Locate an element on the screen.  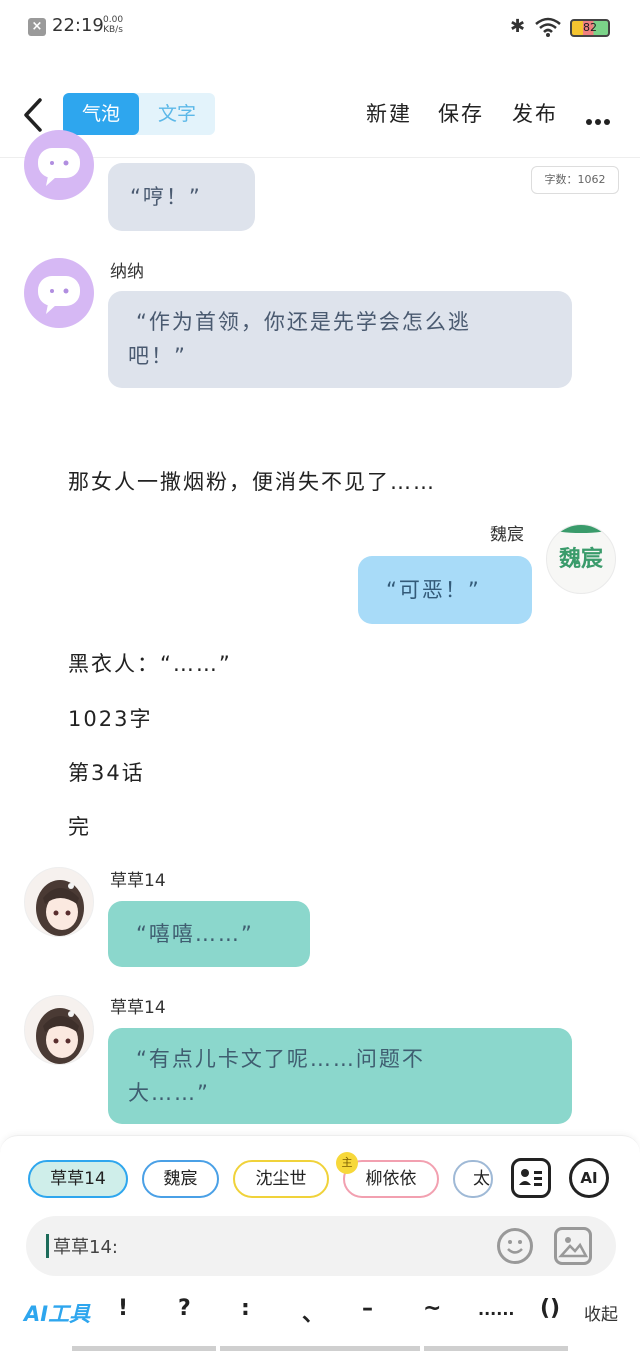
character-list-icon is located at coordinates (531, 1178).